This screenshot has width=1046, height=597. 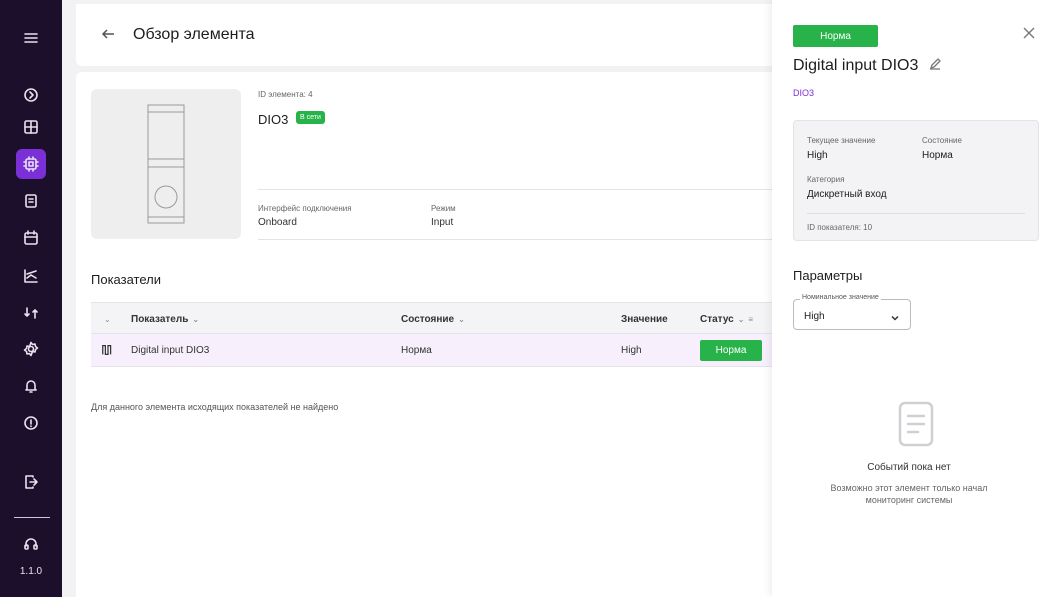 I want to click on headset-icon, so click(x=31, y=544).